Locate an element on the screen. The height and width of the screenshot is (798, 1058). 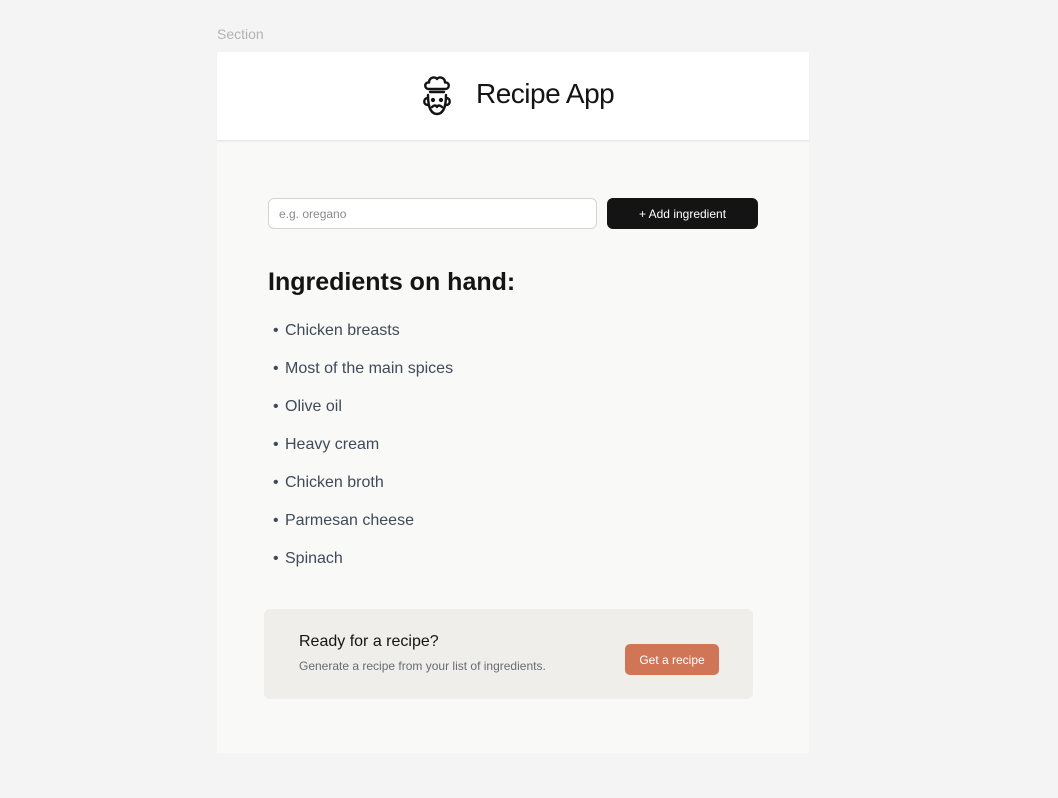
cta-title: Ready for a recipe? is located at coordinates (369, 641).